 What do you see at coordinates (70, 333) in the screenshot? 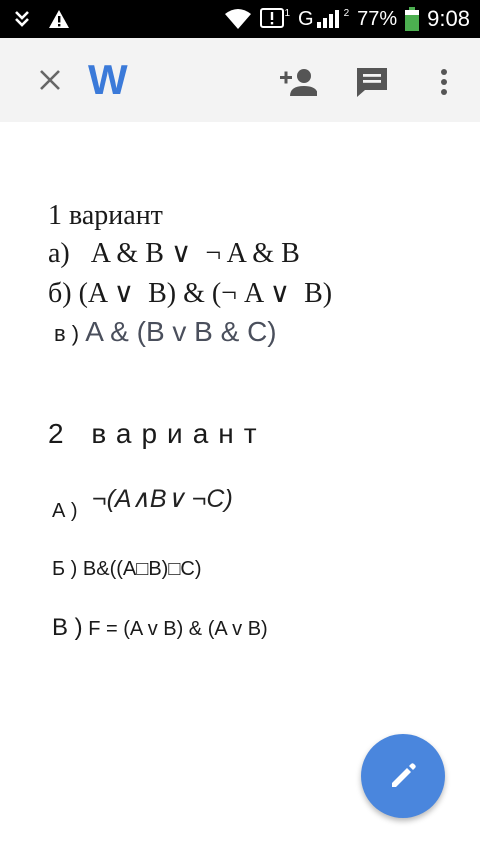
I see `variant1-v-label: в )` at bounding box center [70, 333].